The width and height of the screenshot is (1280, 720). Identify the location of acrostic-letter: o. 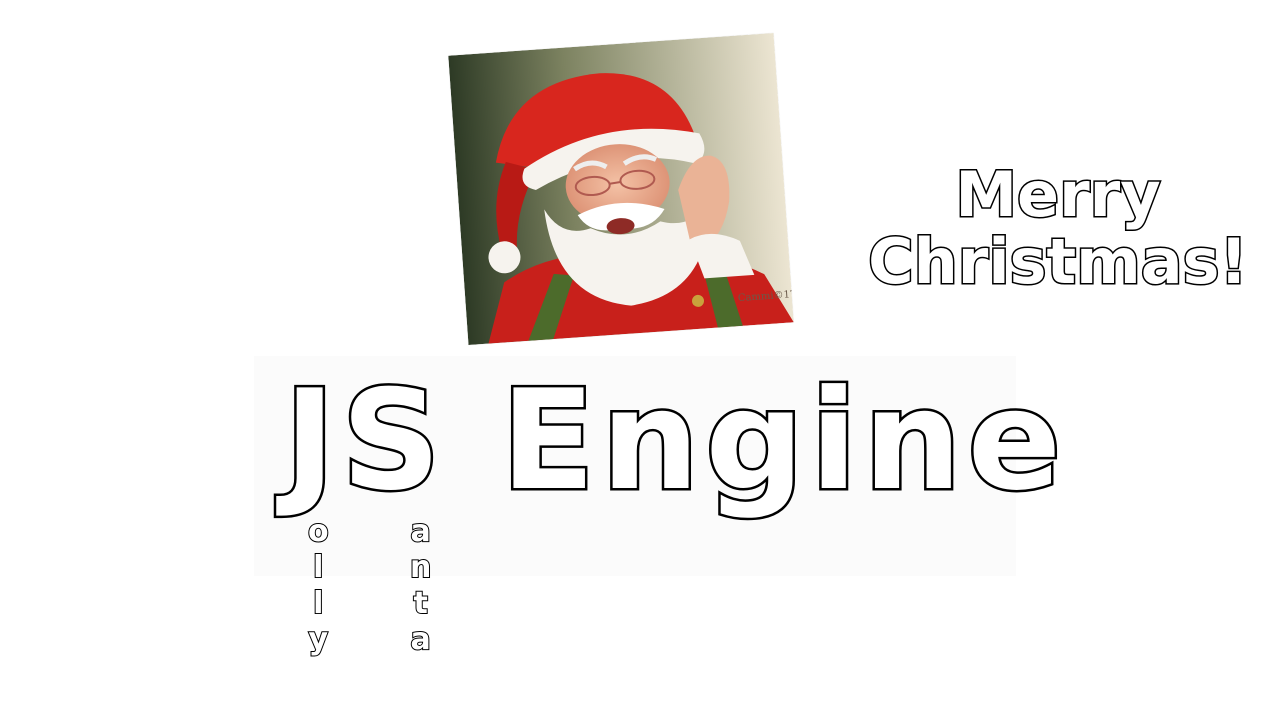
(318, 531).